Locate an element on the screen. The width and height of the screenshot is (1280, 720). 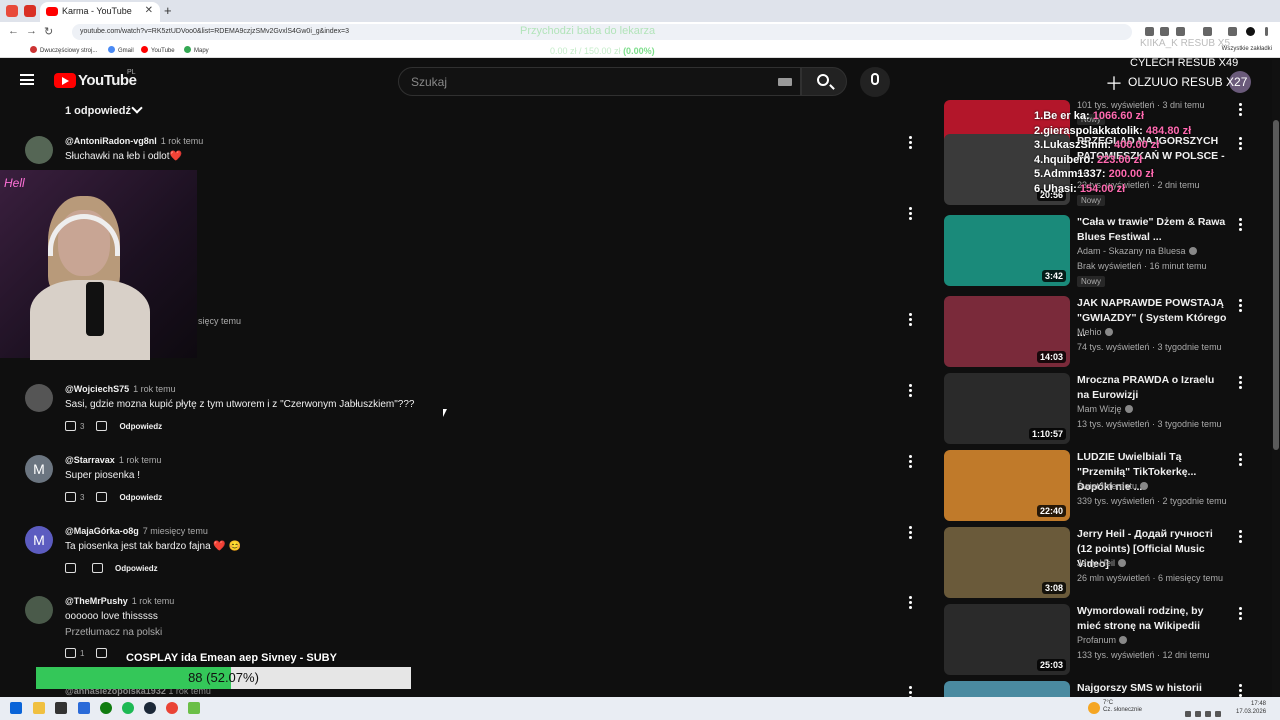
scrollbar-thumb is located at coordinates (1276, 285).